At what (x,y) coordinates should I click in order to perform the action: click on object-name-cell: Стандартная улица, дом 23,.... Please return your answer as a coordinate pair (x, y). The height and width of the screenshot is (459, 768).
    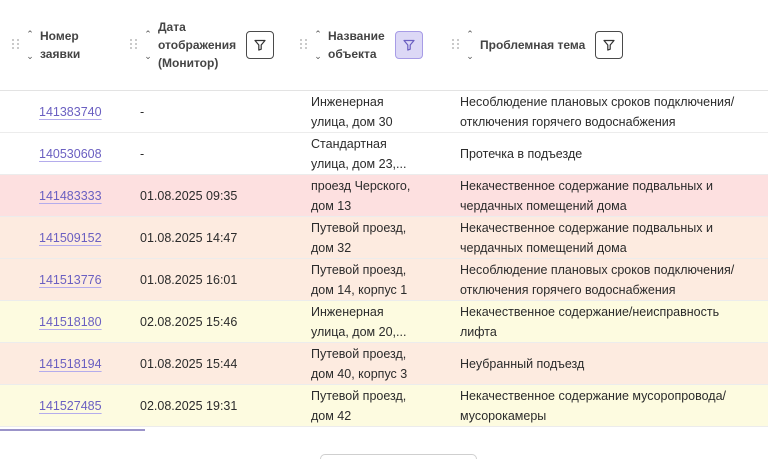
    Looking at the image, I should click on (359, 153).